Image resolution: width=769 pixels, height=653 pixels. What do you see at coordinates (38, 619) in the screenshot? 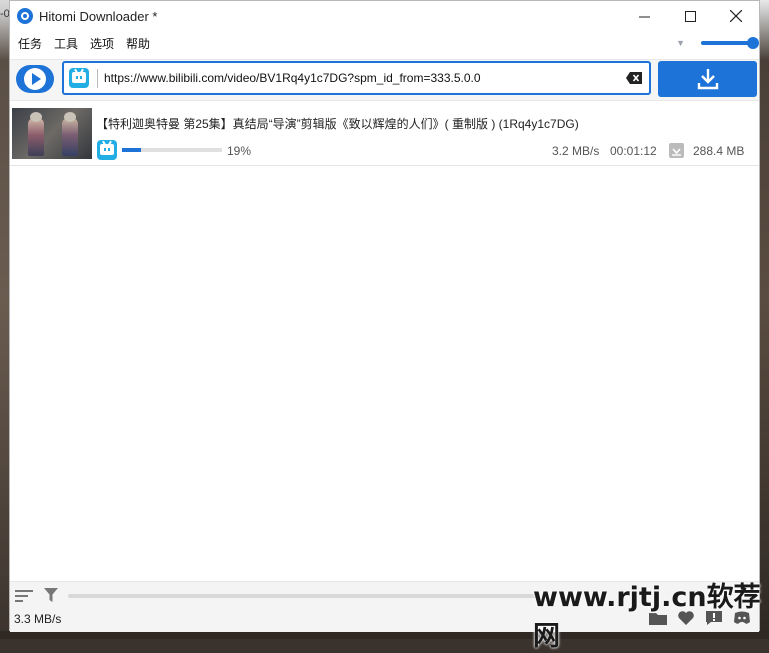
I see `total-speed: 3.3 MB/s` at bounding box center [38, 619].